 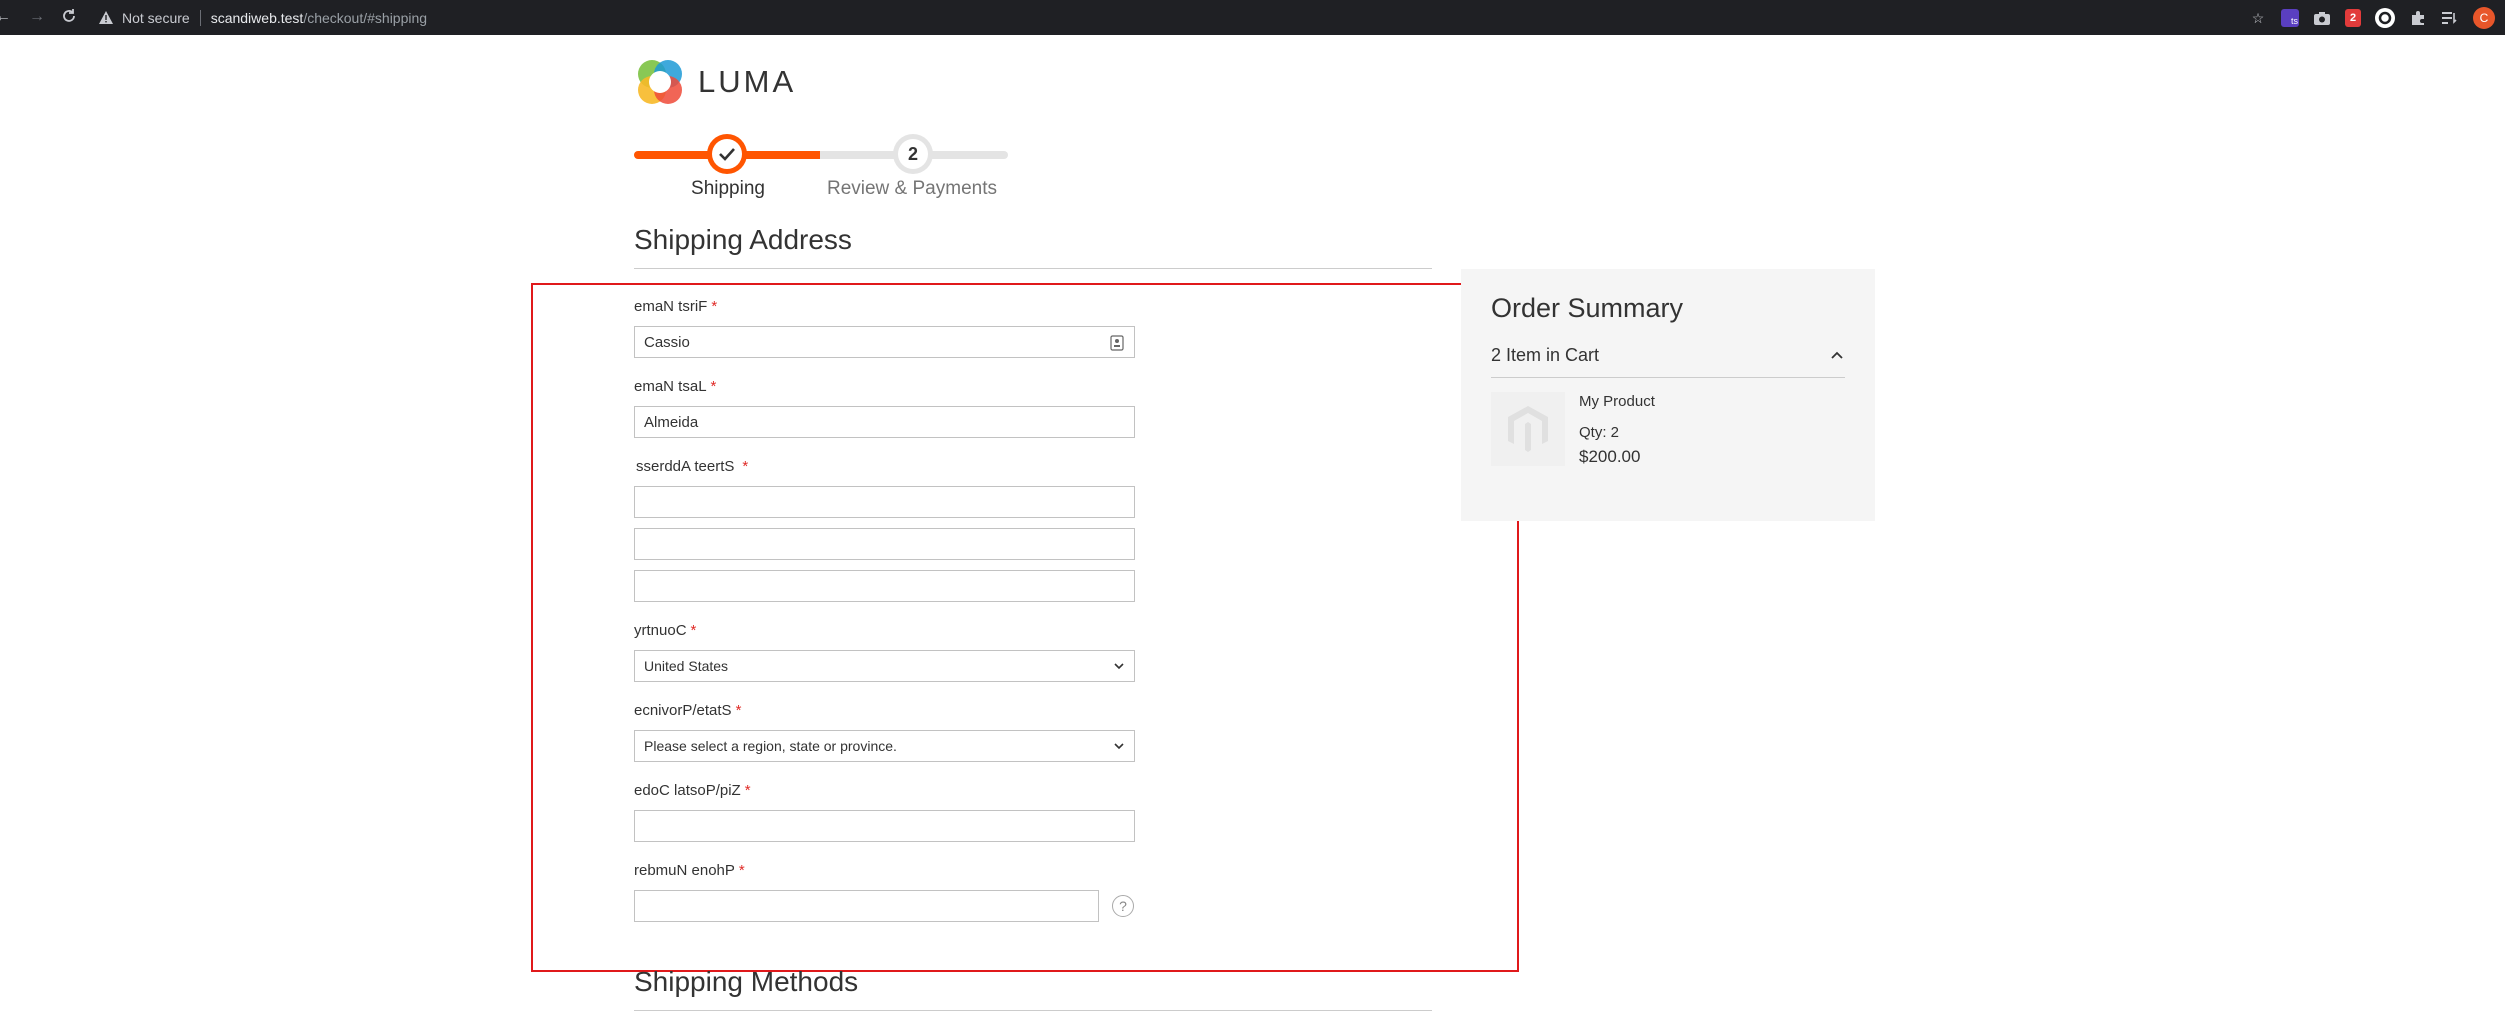 I want to click on summary-divider, so click(x=1668, y=377).